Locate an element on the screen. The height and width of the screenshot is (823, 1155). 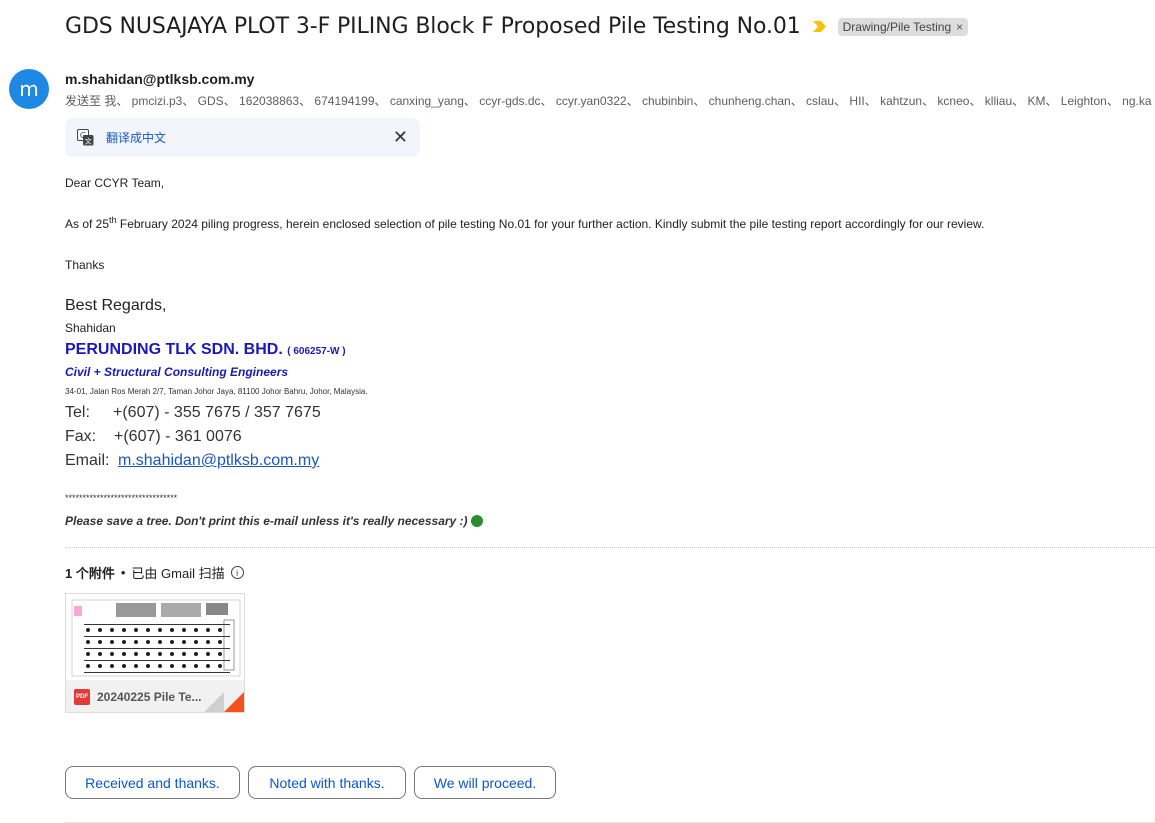
remove-label-icon: × is located at coordinates (959, 27).